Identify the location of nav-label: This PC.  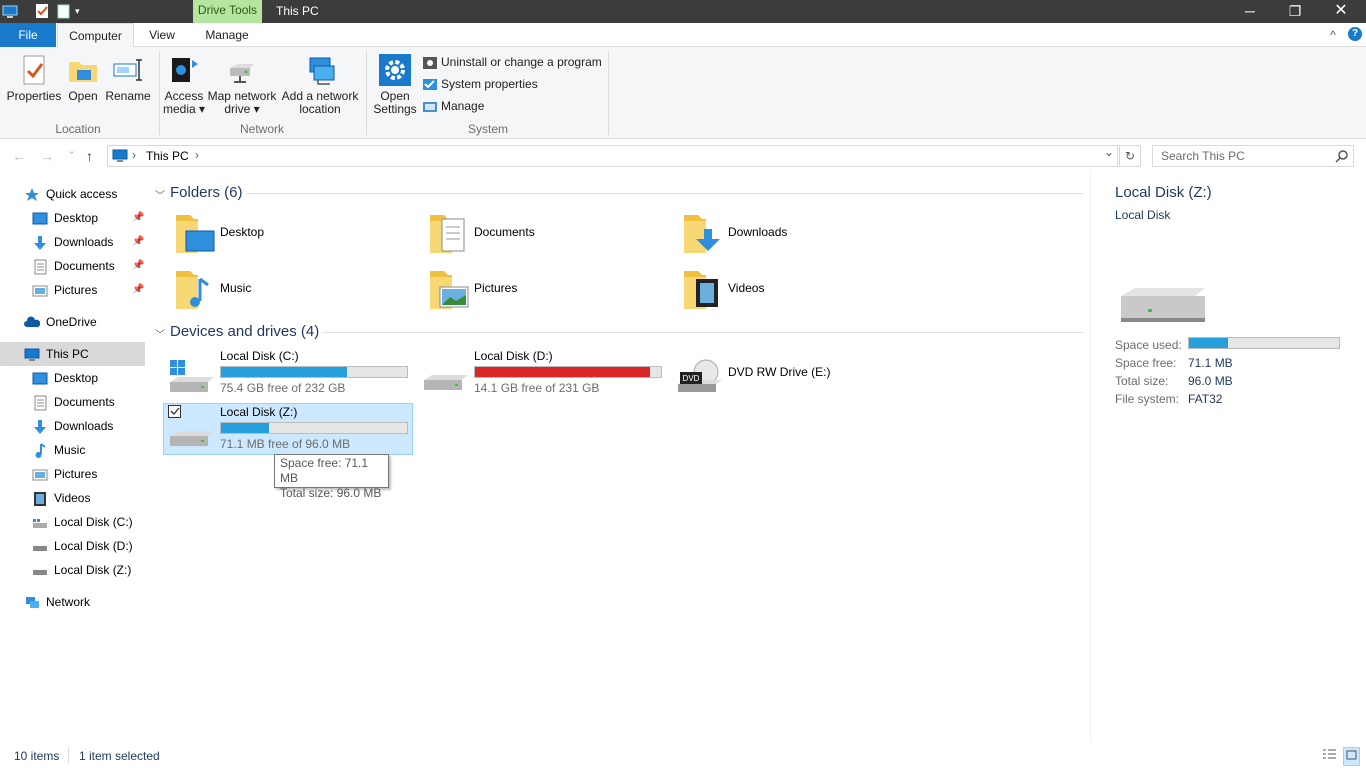
(67, 354).